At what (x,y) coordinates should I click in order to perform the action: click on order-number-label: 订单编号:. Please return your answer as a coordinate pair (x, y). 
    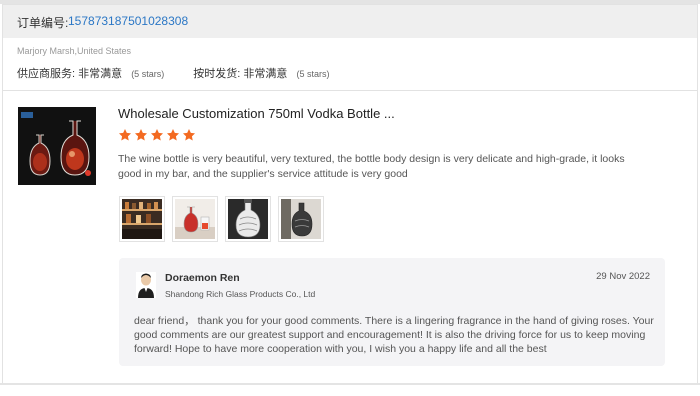
    Looking at the image, I should click on (43, 23).